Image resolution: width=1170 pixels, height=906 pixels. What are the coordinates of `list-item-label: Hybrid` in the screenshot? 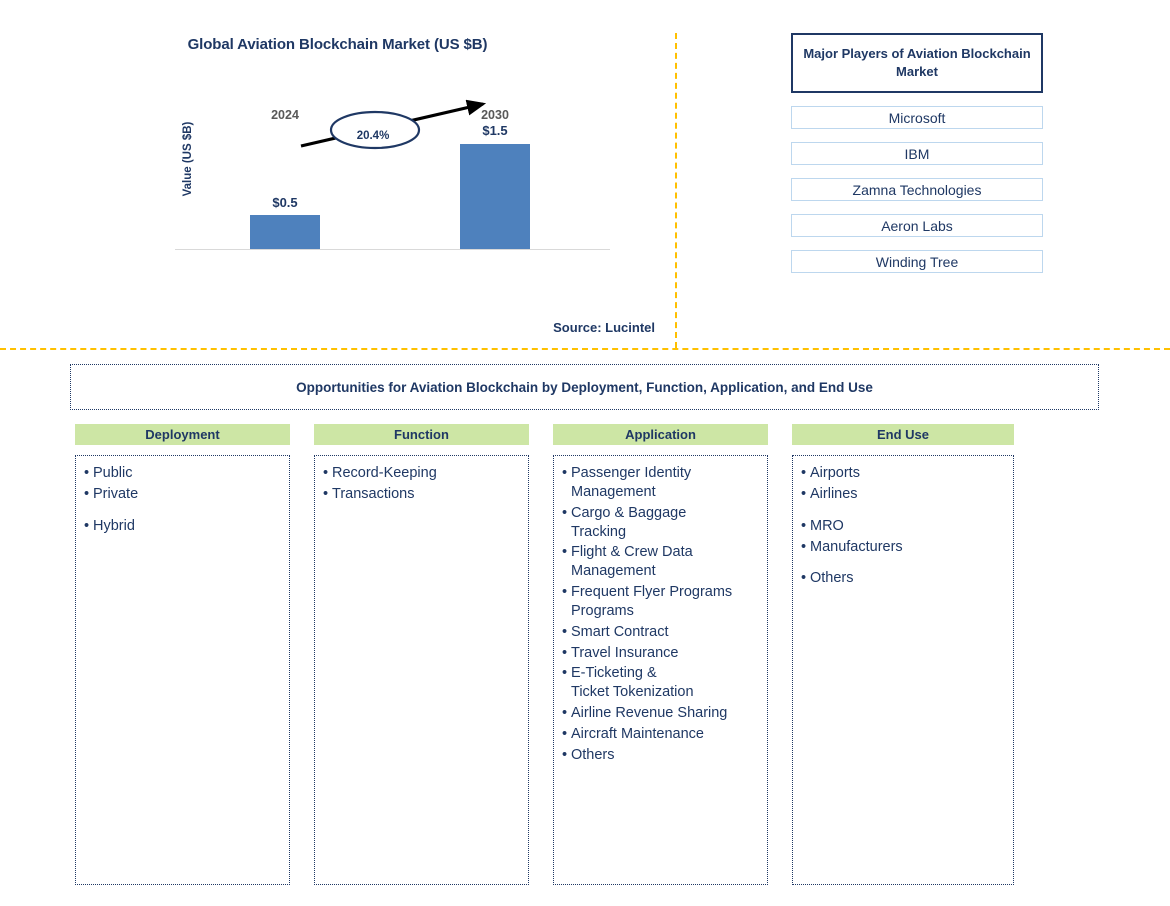 It's located at (114, 525).